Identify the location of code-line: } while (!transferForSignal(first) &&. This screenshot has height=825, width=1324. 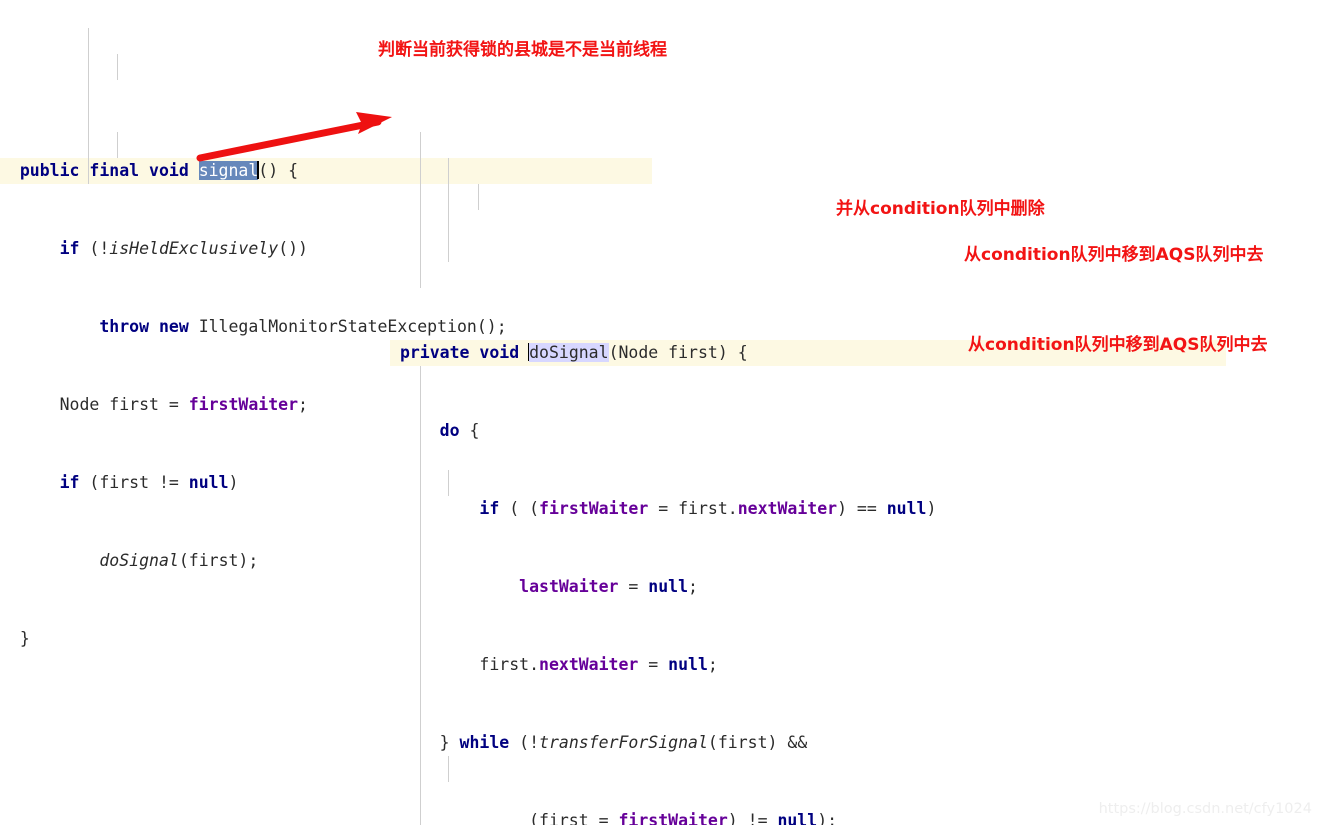
(840, 743).